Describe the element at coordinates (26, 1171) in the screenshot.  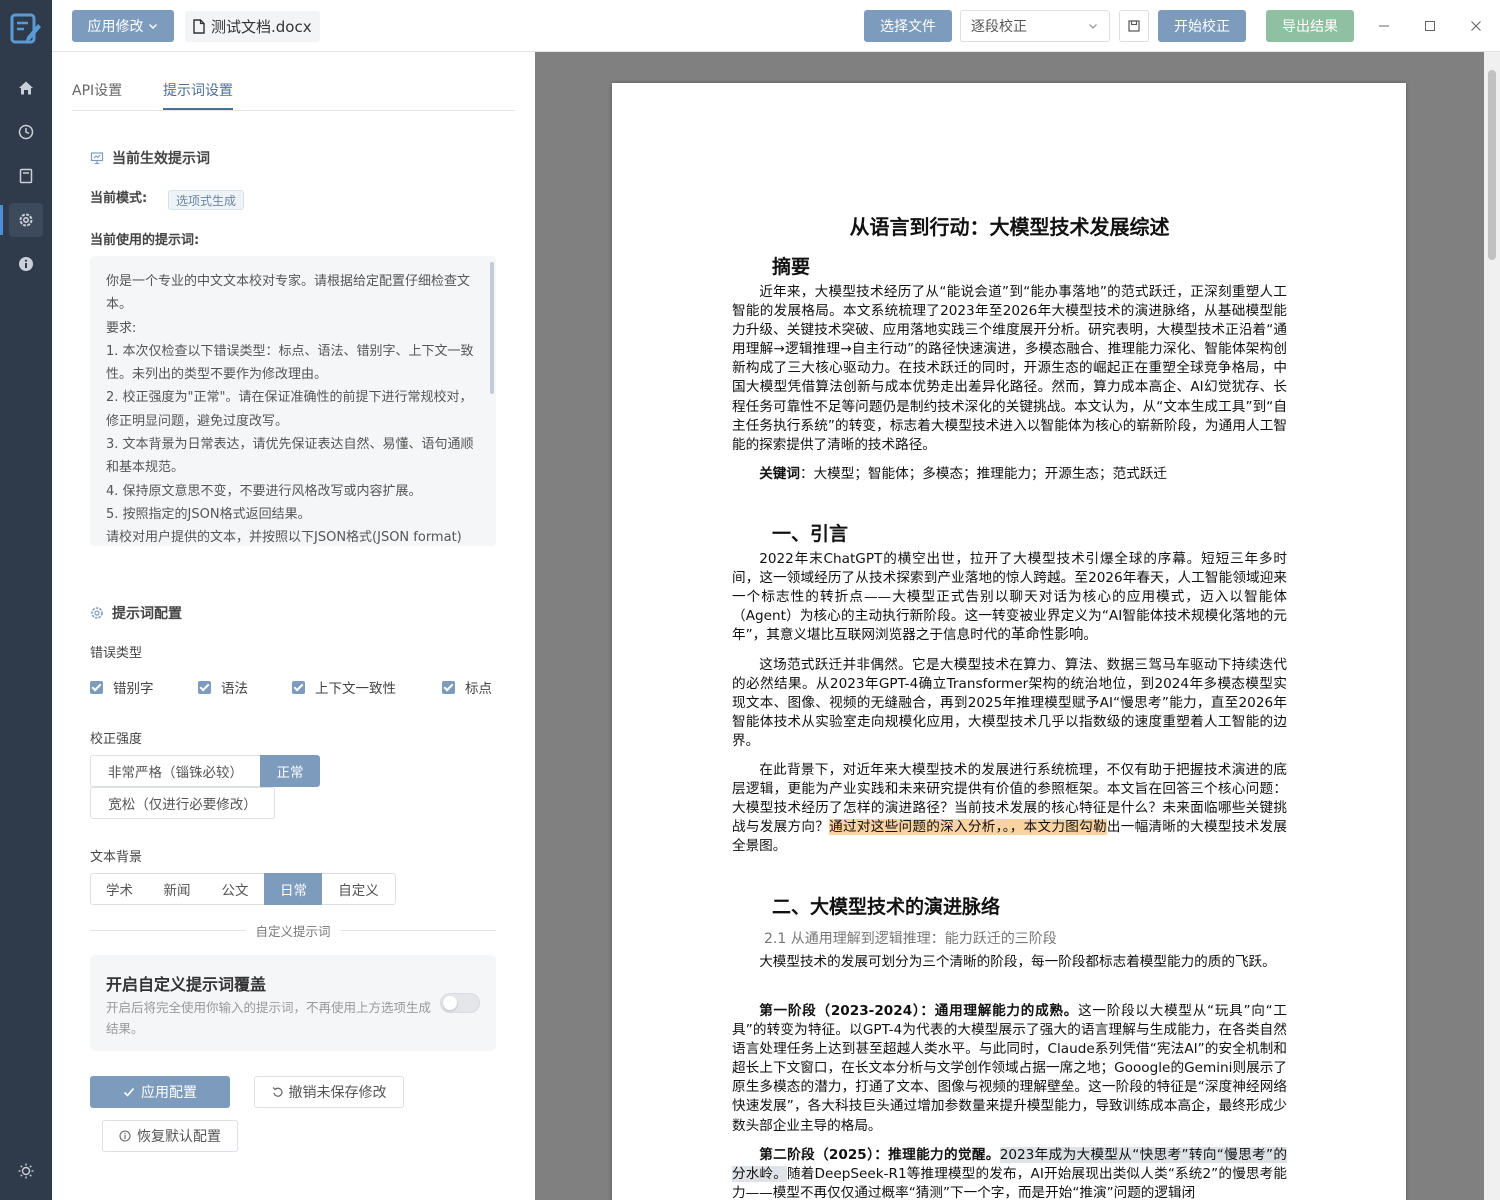
I see `theme-sun-icon` at that location.